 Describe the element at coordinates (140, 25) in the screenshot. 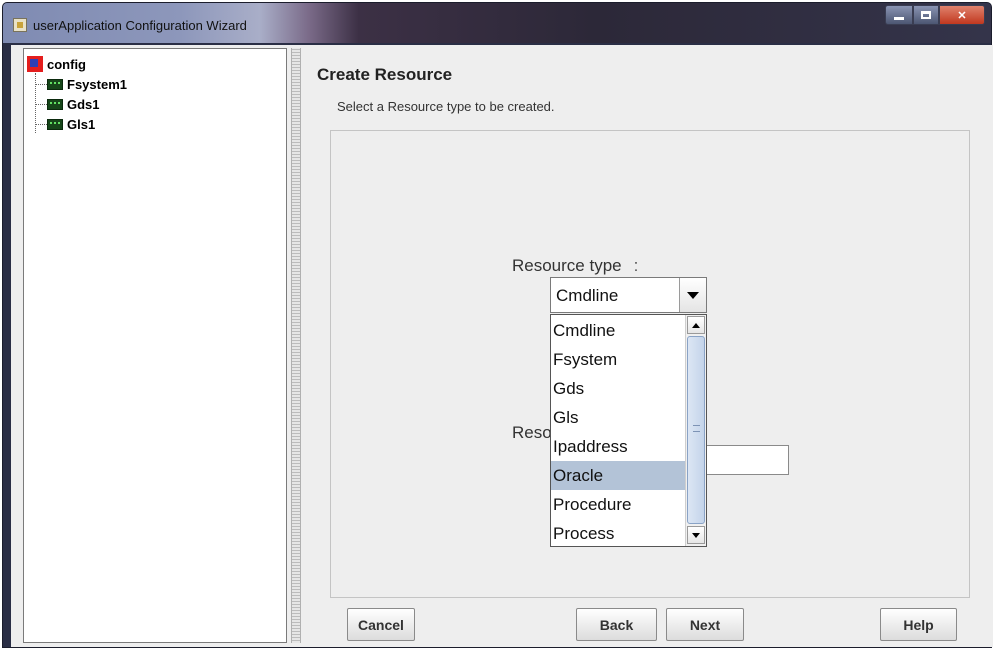

I see `window-title: userApplication Configuration Wizard` at that location.